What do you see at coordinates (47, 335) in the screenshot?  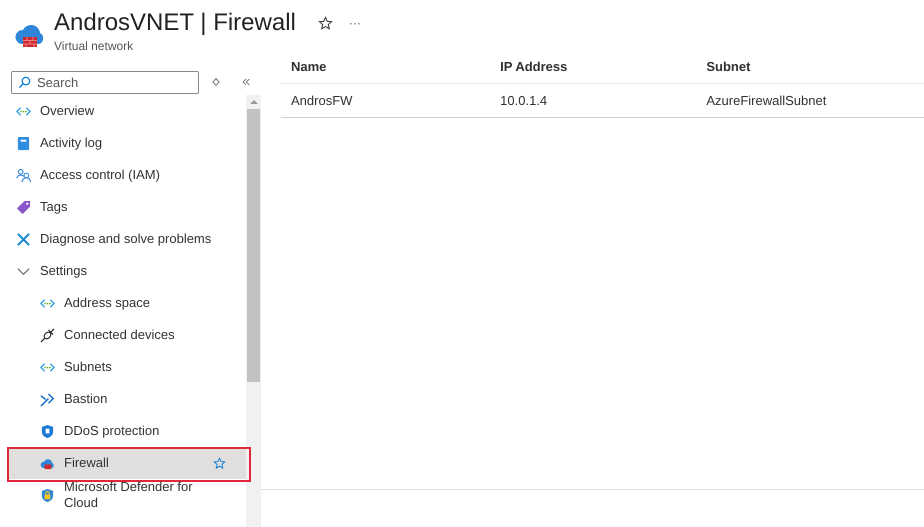 I see `plug-icon` at bounding box center [47, 335].